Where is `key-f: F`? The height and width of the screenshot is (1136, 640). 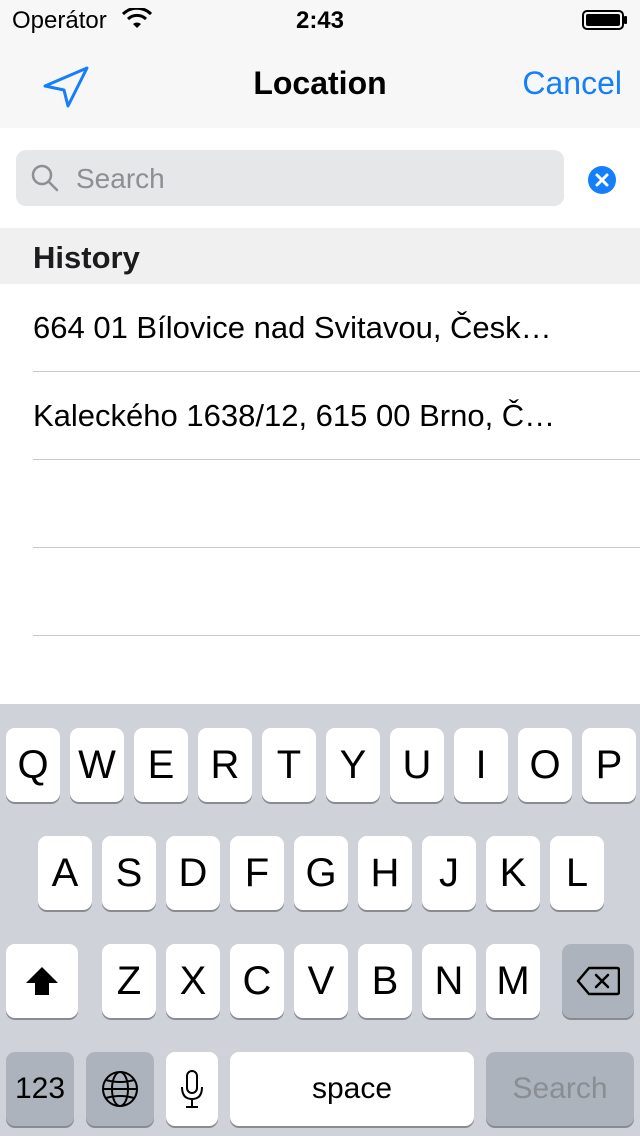
key-f: F is located at coordinates (257, 873).